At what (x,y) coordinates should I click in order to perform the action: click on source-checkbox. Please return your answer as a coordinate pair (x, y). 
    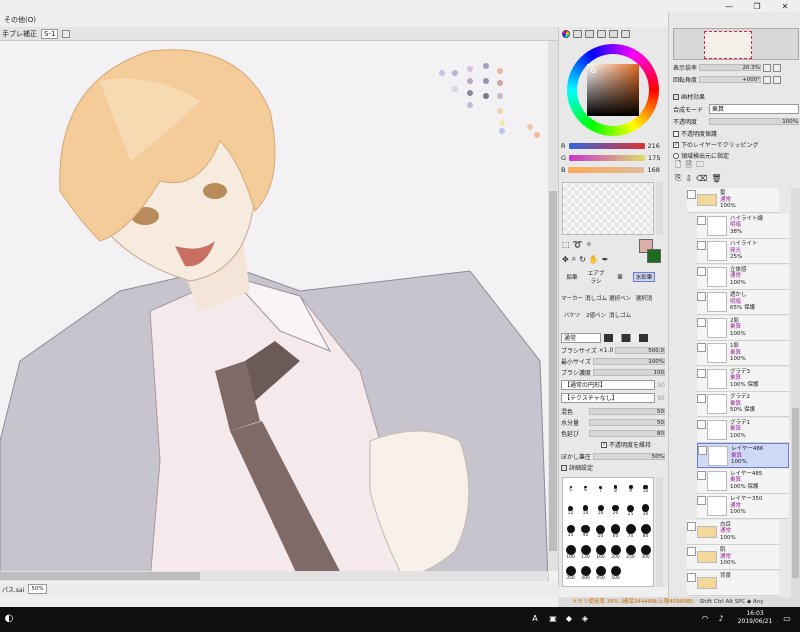
    Looking at the image, I should click on (676, 155).